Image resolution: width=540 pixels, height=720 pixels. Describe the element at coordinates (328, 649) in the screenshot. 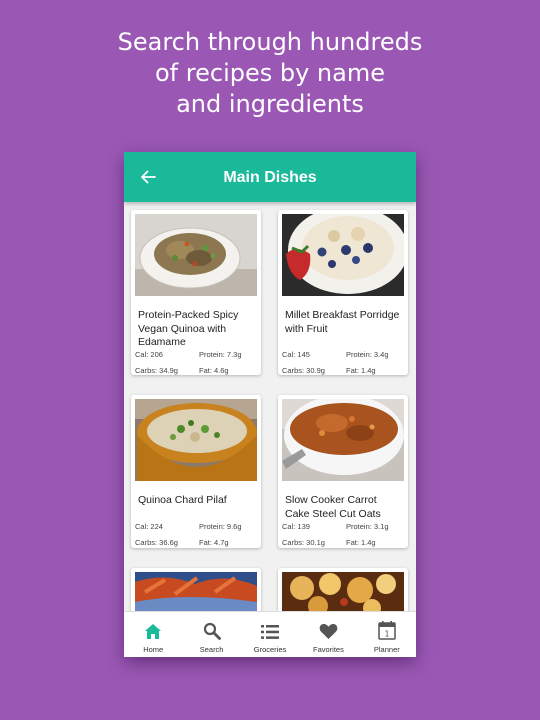

I see `nav-label-favorites: Favorites` at that location.